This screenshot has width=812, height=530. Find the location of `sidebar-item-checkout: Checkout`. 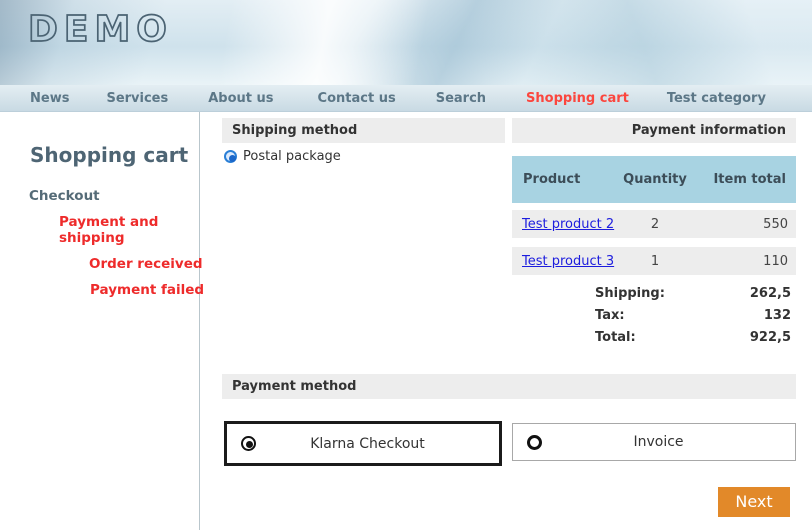

sidebar-item-checkout: Checkout is located at coordinates (64, 196).